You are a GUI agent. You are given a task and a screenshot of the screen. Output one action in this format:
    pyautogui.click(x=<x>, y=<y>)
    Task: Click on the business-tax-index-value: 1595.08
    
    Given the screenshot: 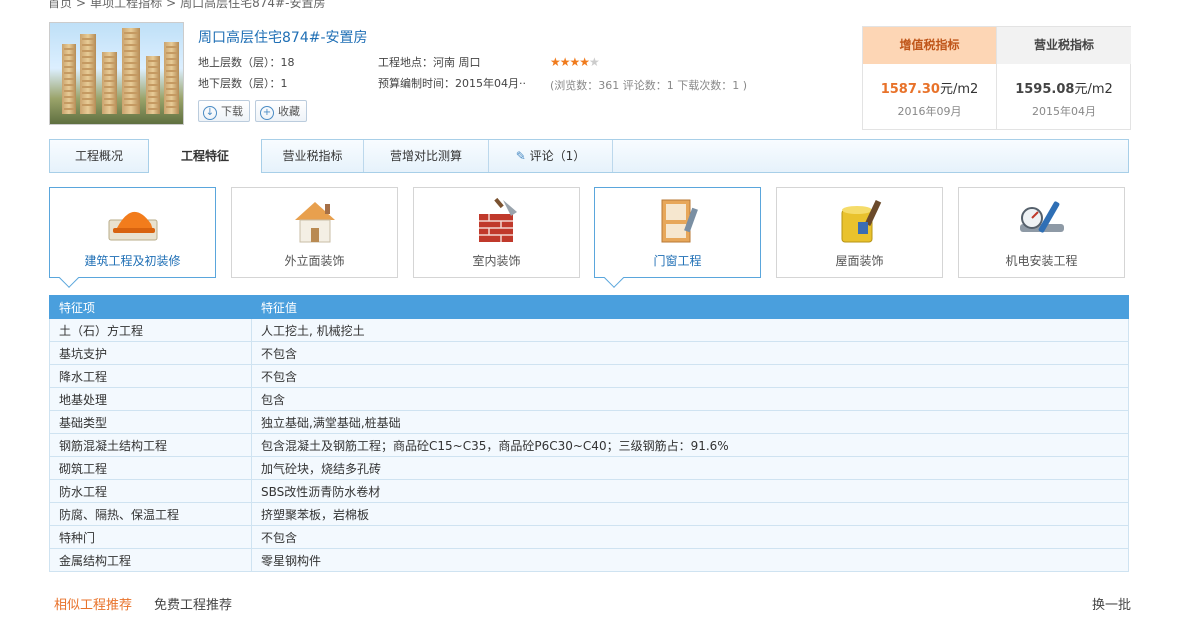 What is the action you would take?
    pyautogui.click(x=1045, y=89)
    